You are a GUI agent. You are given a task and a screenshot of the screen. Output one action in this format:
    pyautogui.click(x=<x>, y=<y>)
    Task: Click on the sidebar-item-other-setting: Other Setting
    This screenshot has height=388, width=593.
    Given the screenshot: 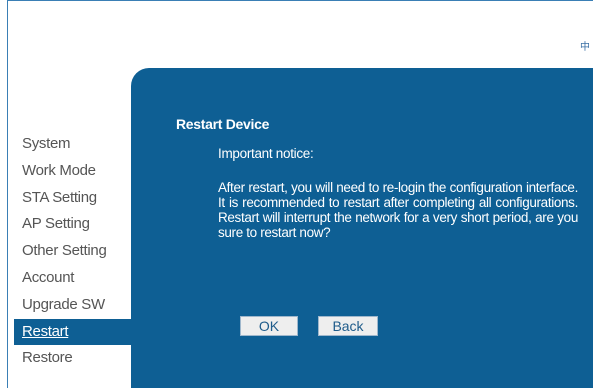 What is the action you would take?
    pyautogui.click(x=73, y=251)
    